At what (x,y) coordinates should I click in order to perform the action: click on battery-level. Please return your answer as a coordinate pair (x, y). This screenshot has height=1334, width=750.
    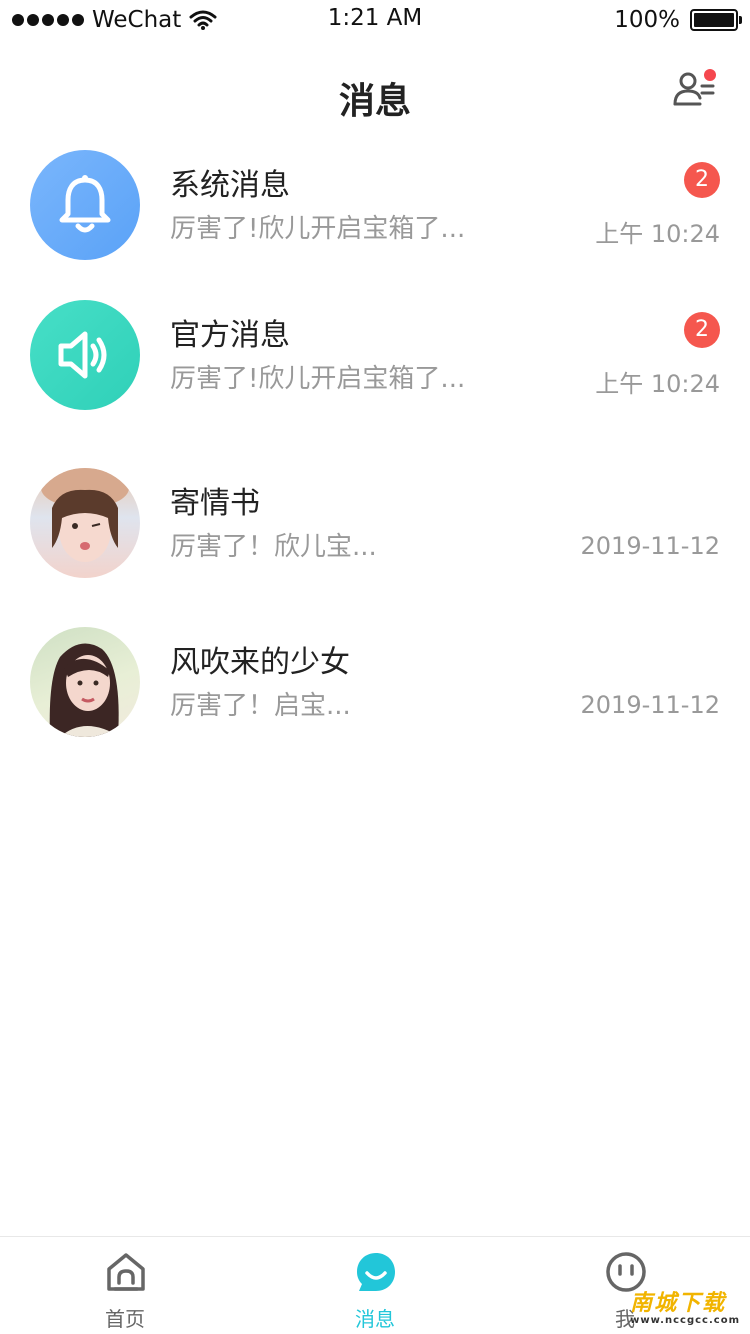
    Looking at the image, I should click on (714, 20).